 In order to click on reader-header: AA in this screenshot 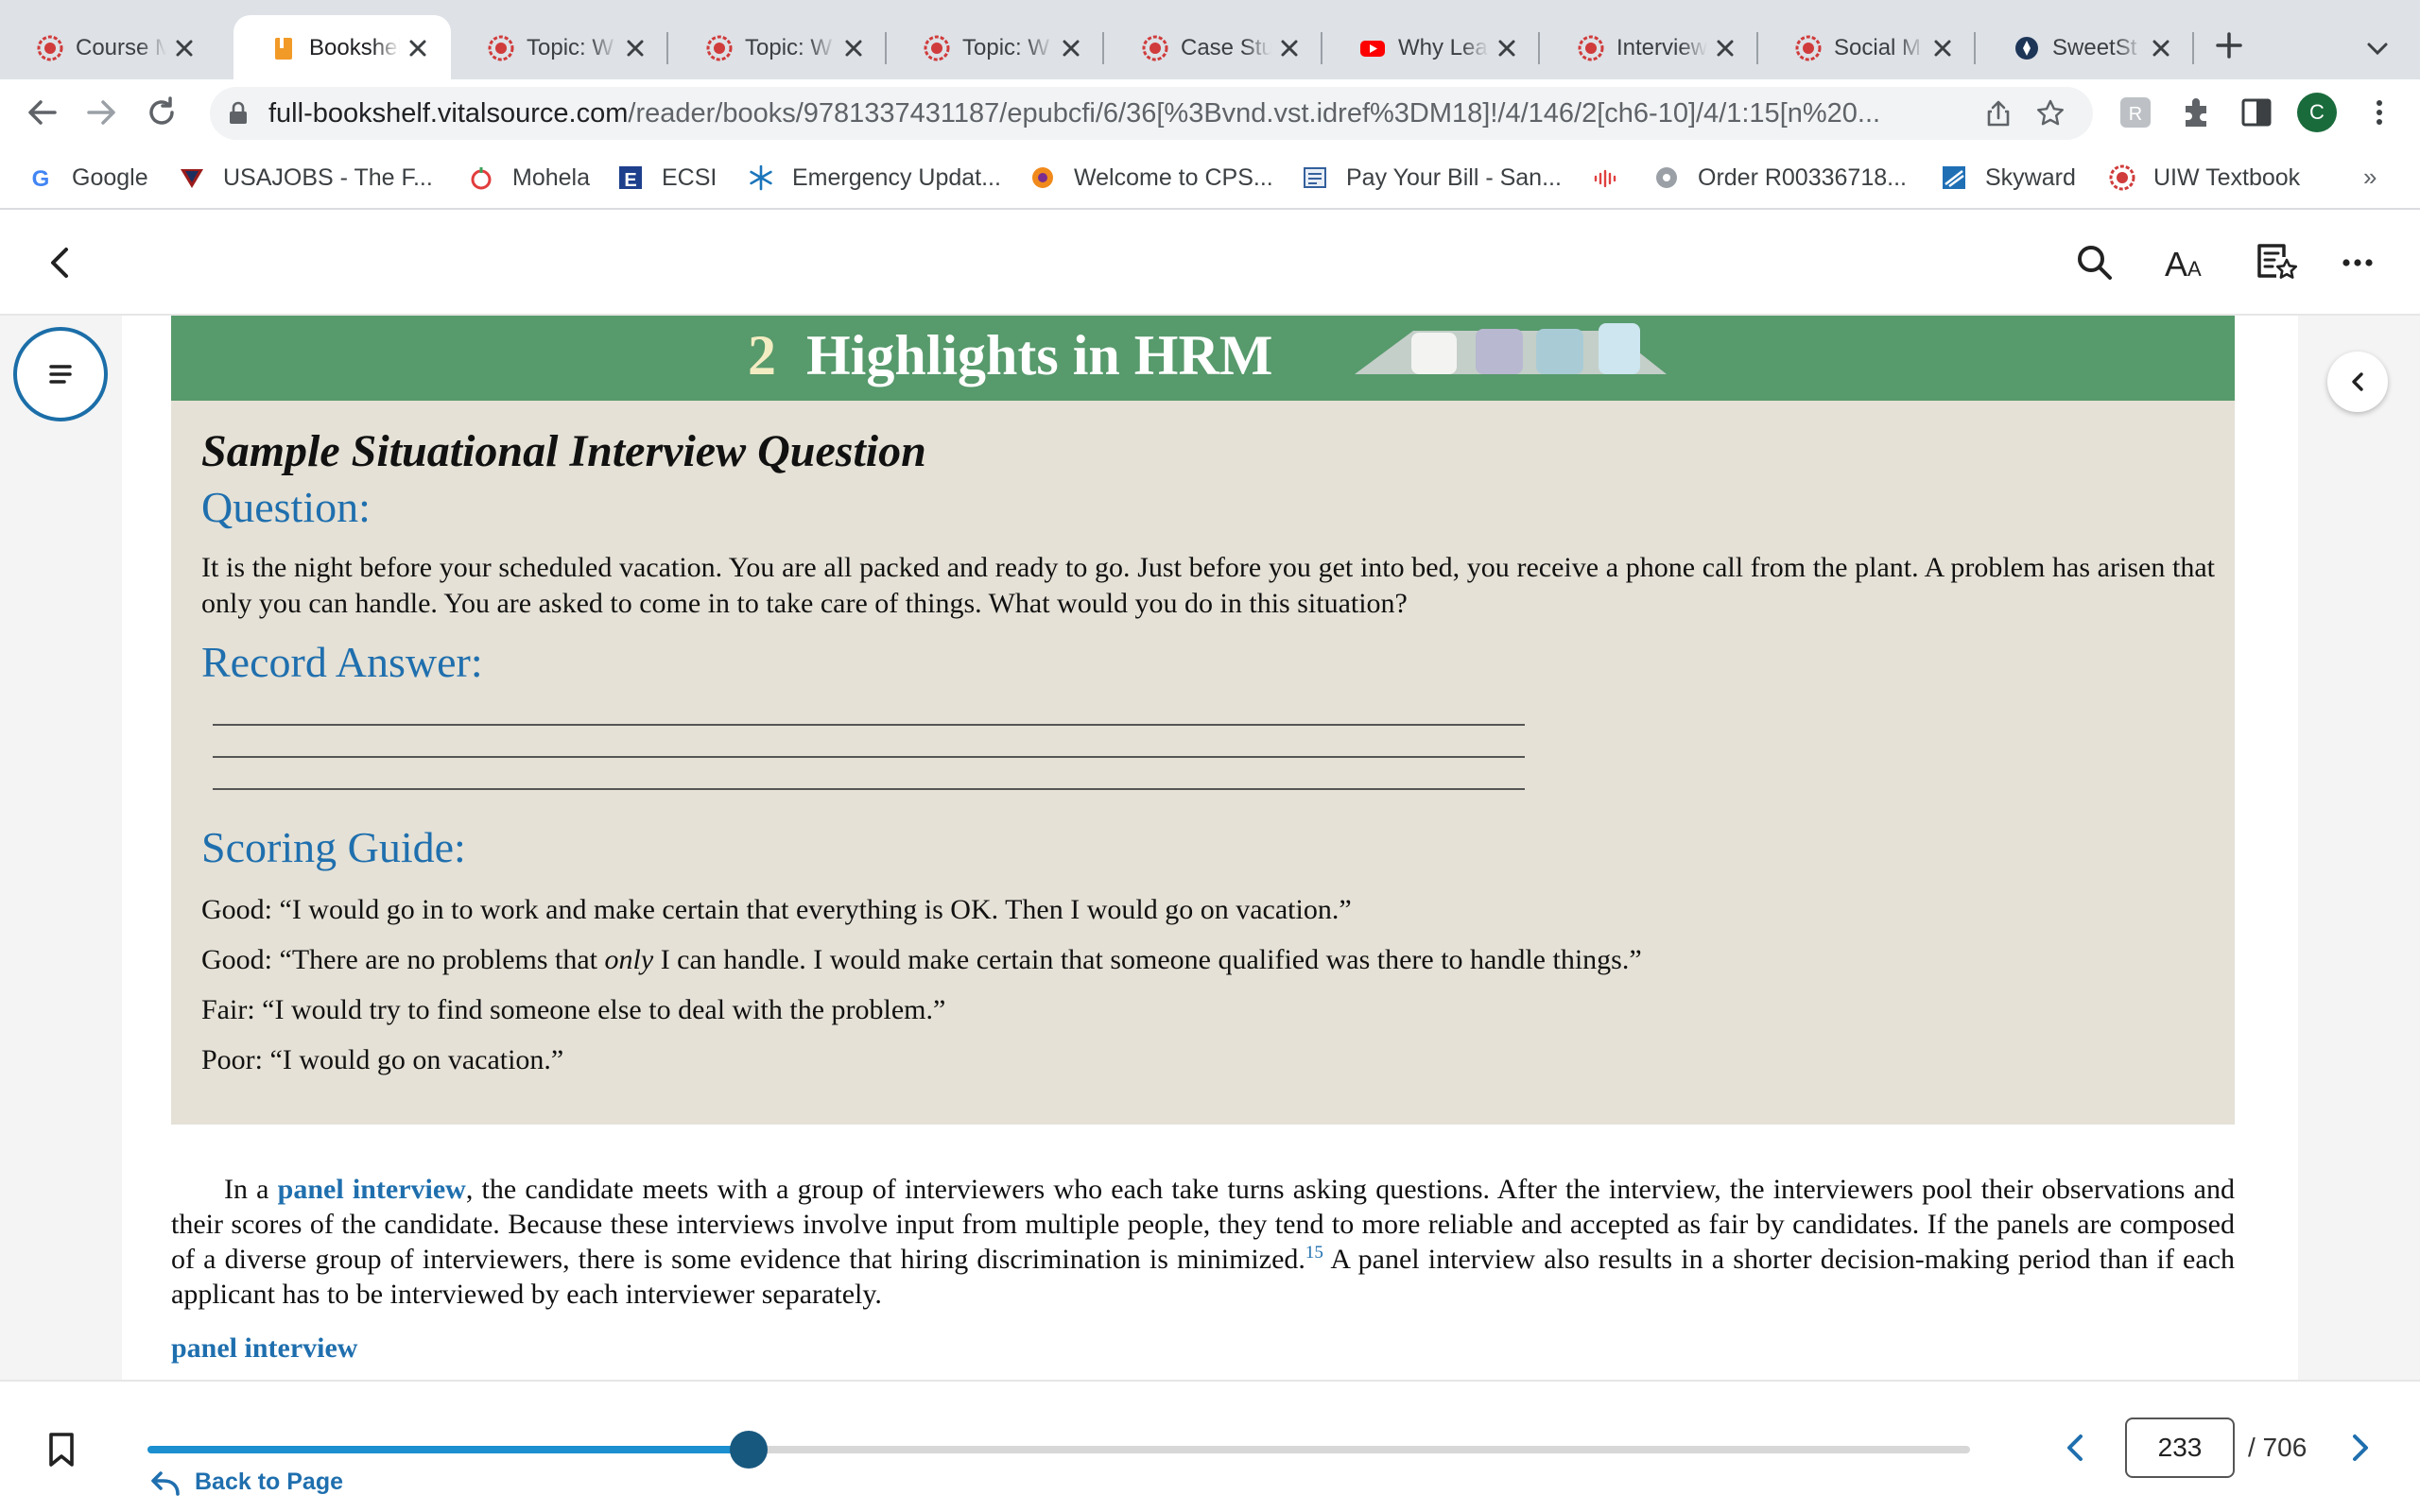, I will do `click(1210, 263)`.